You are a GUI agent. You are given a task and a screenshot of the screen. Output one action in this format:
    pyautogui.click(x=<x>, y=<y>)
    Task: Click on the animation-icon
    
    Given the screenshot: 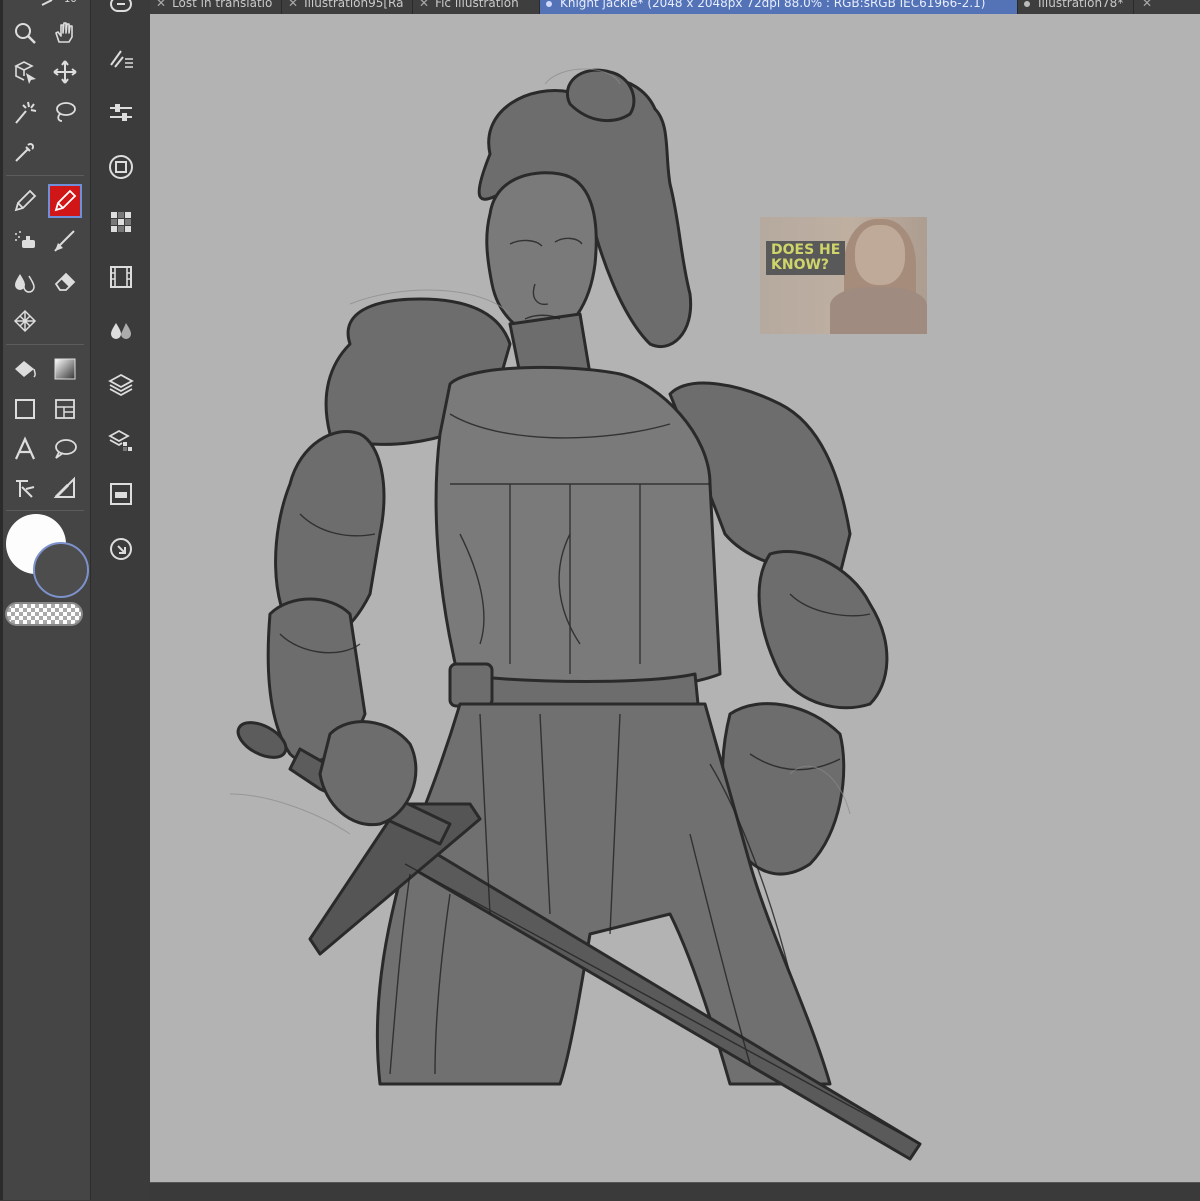 What is the action you would take?
    pyautogui.click(x=121, y=277)
    